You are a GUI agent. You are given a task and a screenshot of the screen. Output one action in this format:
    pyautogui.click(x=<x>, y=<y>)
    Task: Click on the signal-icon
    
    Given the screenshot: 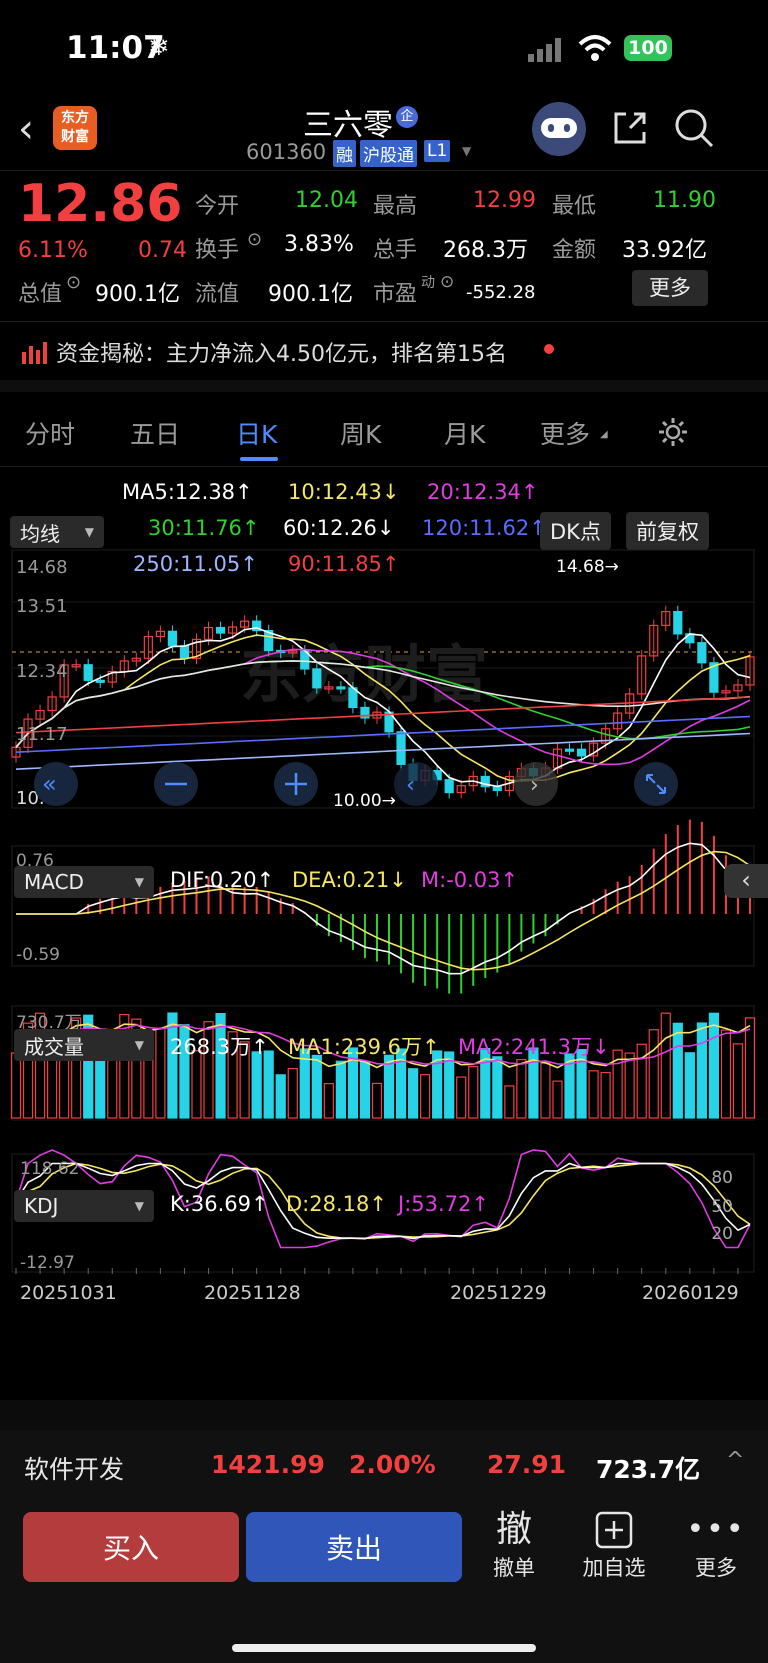 What is the action you would take?
    pyautogui.click(x=544, y=50)
    